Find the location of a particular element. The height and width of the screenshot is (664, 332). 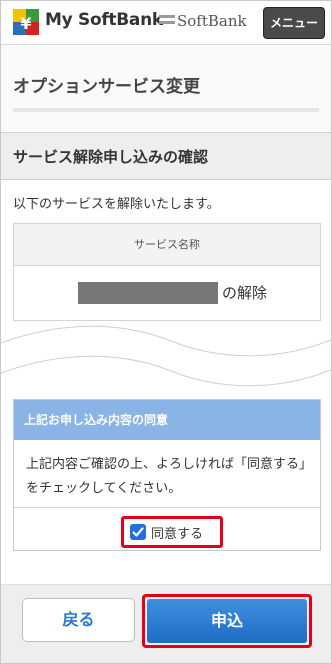

section-header: サービス解除申し込みの確認 is located at coordinates (166, 156).